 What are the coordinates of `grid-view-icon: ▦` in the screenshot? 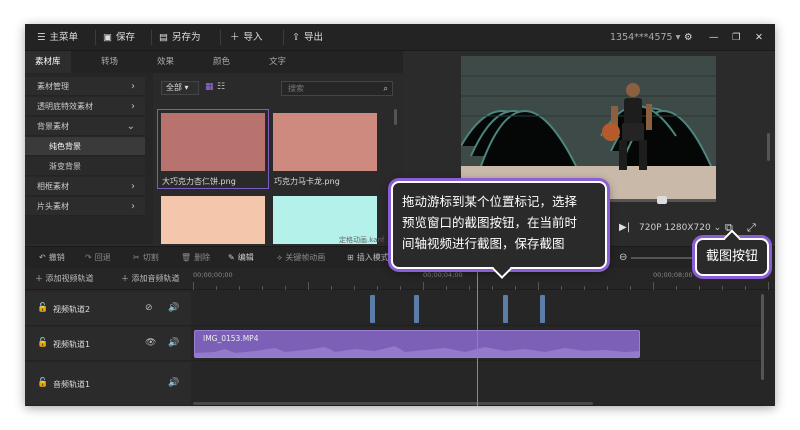 It's located at (209, 87).